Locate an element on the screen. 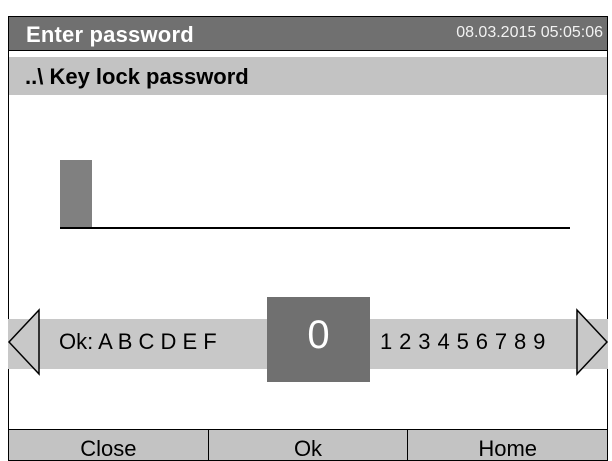 Image resolution: width=612 pixels, height=461 pixels. password-cursor is located at coordinates (76, 194).